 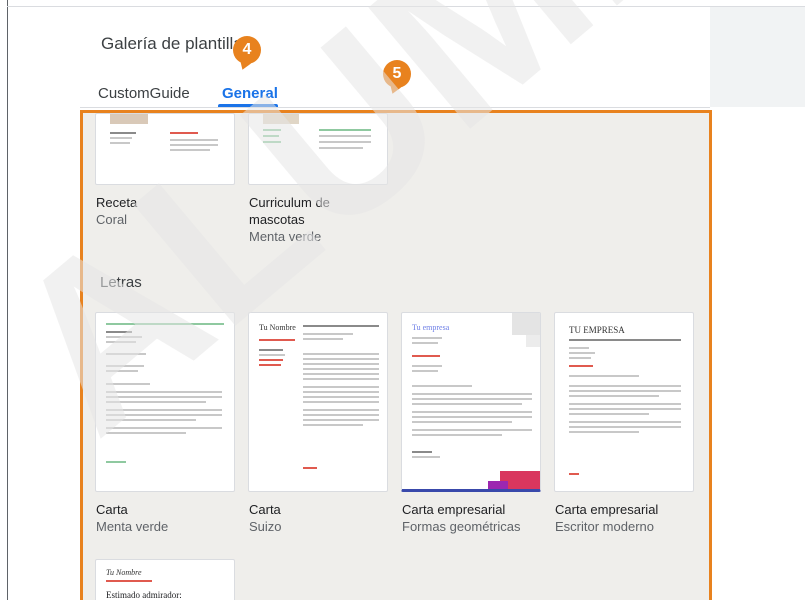 I want to click on thumbnail-heading: Tu Nombre, so click(x=277, y=327).